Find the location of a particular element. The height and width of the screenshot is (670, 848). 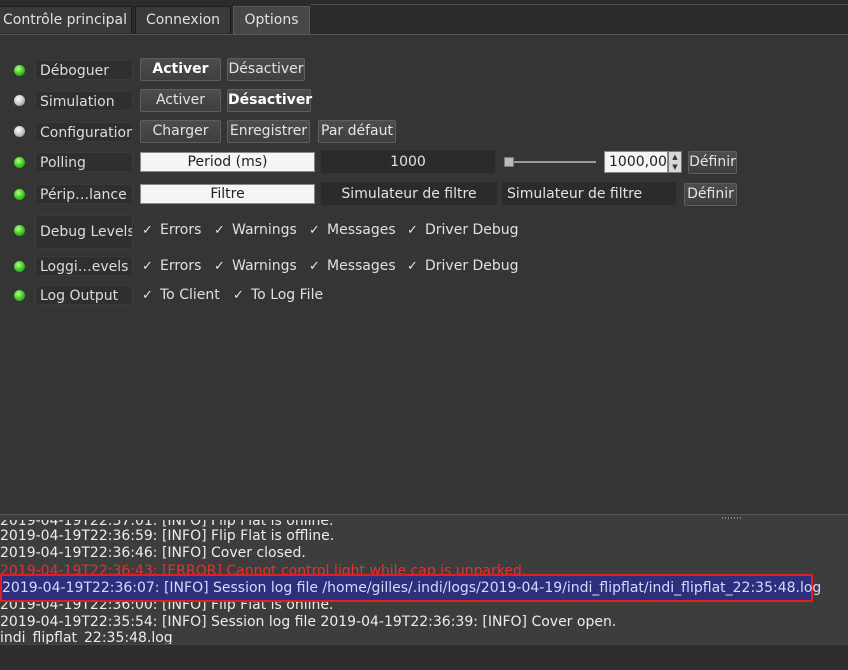

logging-level-errors-checkbox: ✓ Errors is located at coordinates (171, 266).